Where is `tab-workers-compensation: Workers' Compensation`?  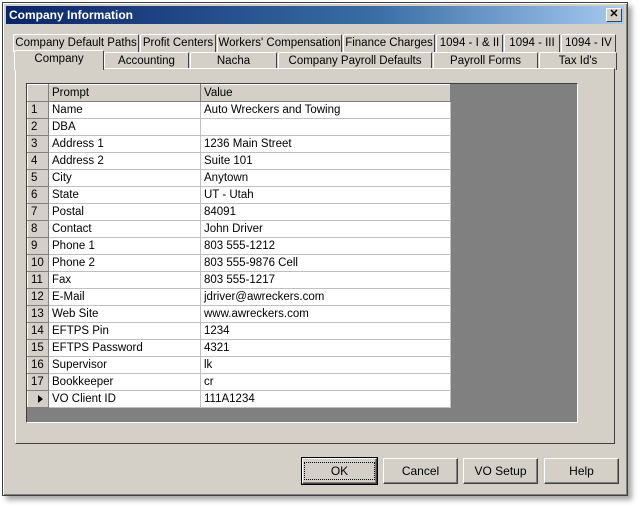
tab-workers-compensation: Workers' Compensation is located at coordinates (279, 43).